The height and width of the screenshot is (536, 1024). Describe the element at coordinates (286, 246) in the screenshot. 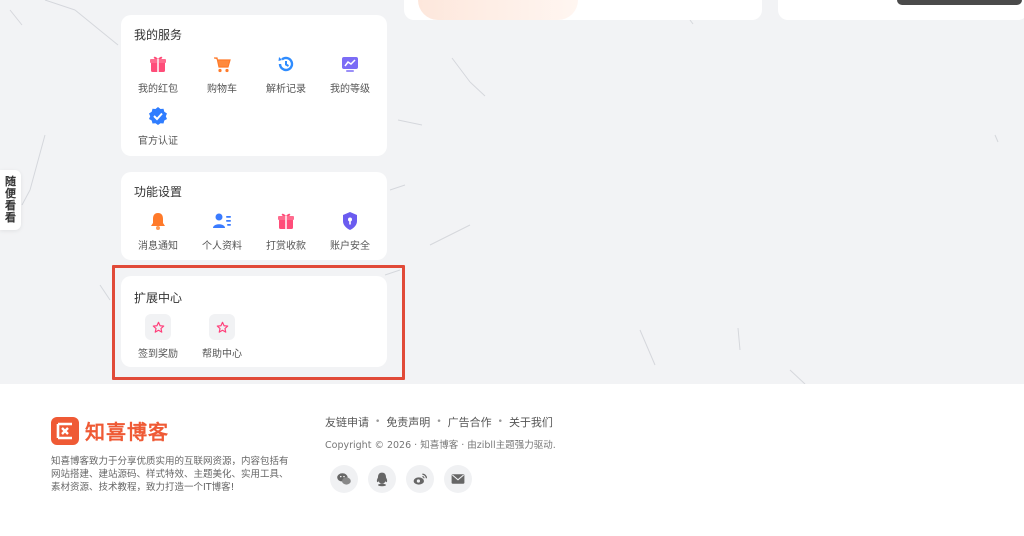

I see `settings-item-label: 打赏收款` at that location.